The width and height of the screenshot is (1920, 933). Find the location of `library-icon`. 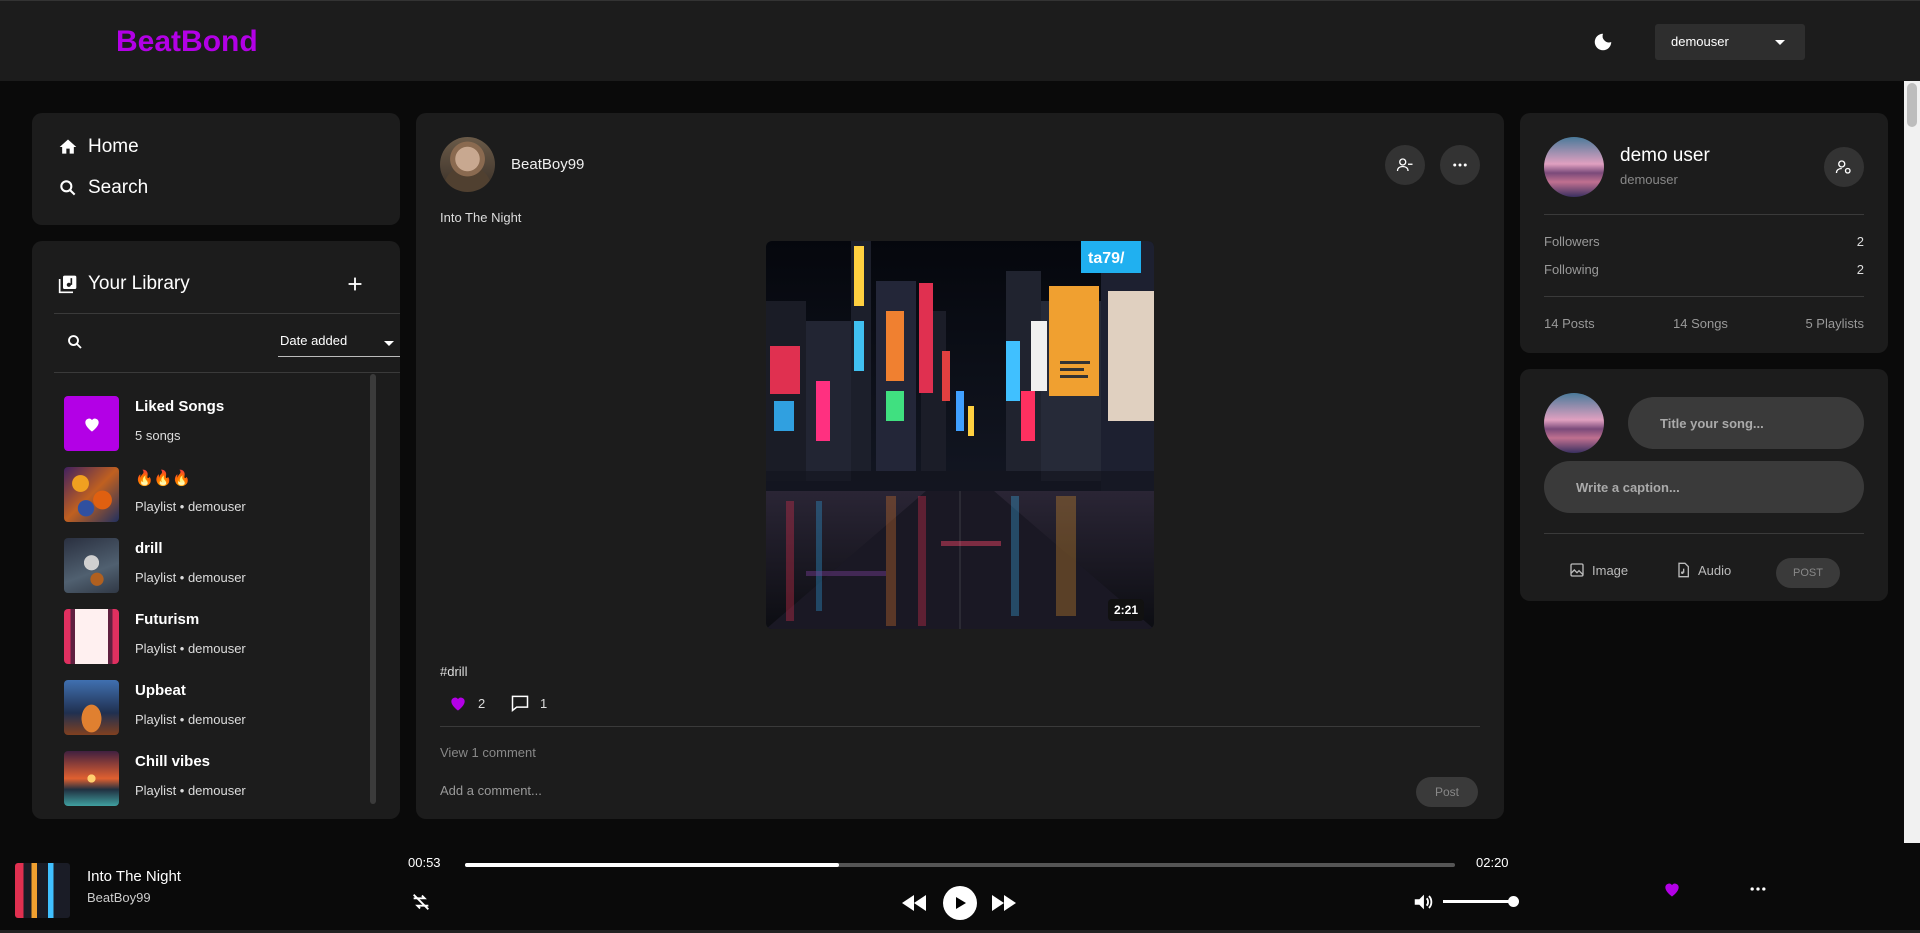

library-icon is located at coordinates (67, 284).